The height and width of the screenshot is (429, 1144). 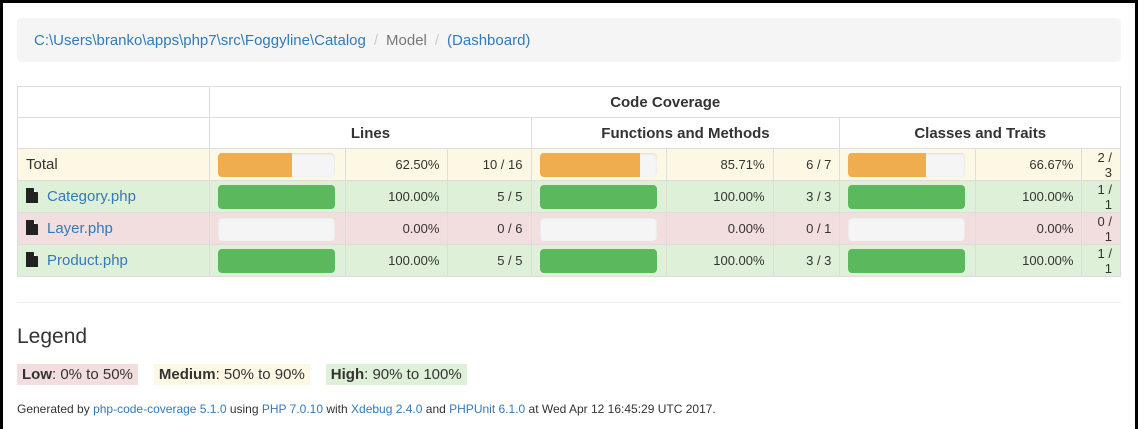 What do you see at coordinates (806, 164) in the screenshot?
I see `functions-count: 6 / 7` at bounding box center [806, 164].